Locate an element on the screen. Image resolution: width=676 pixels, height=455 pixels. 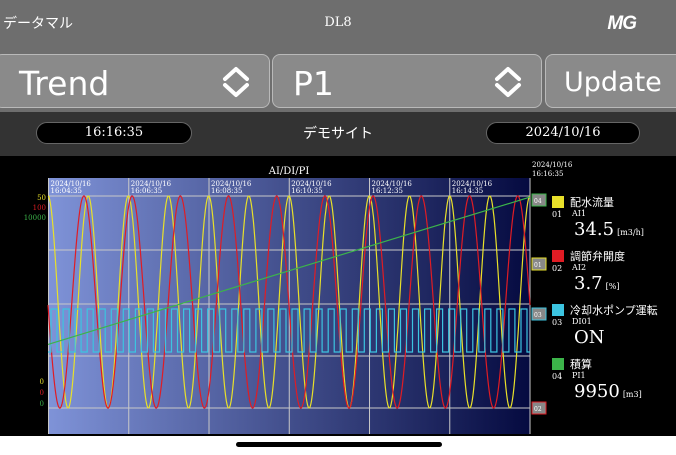
x-end-label-time: 16:16:35 is located at coordinates (547, 174).